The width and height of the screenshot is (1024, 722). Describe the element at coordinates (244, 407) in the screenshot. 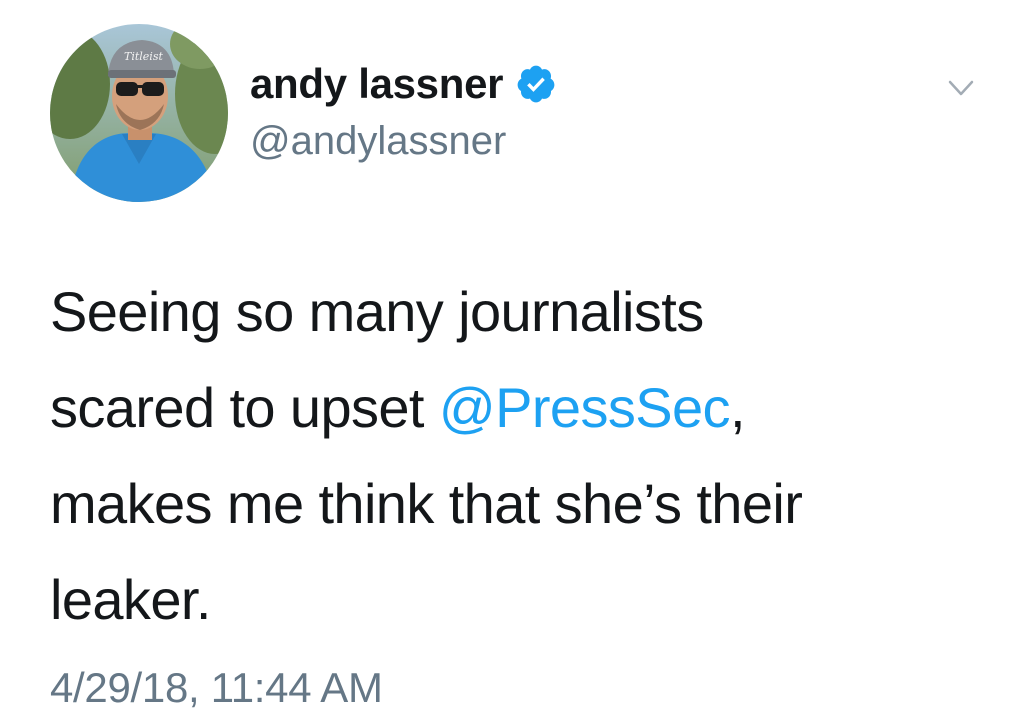

I see `tweet-text-segment: scared to upset` at that location.